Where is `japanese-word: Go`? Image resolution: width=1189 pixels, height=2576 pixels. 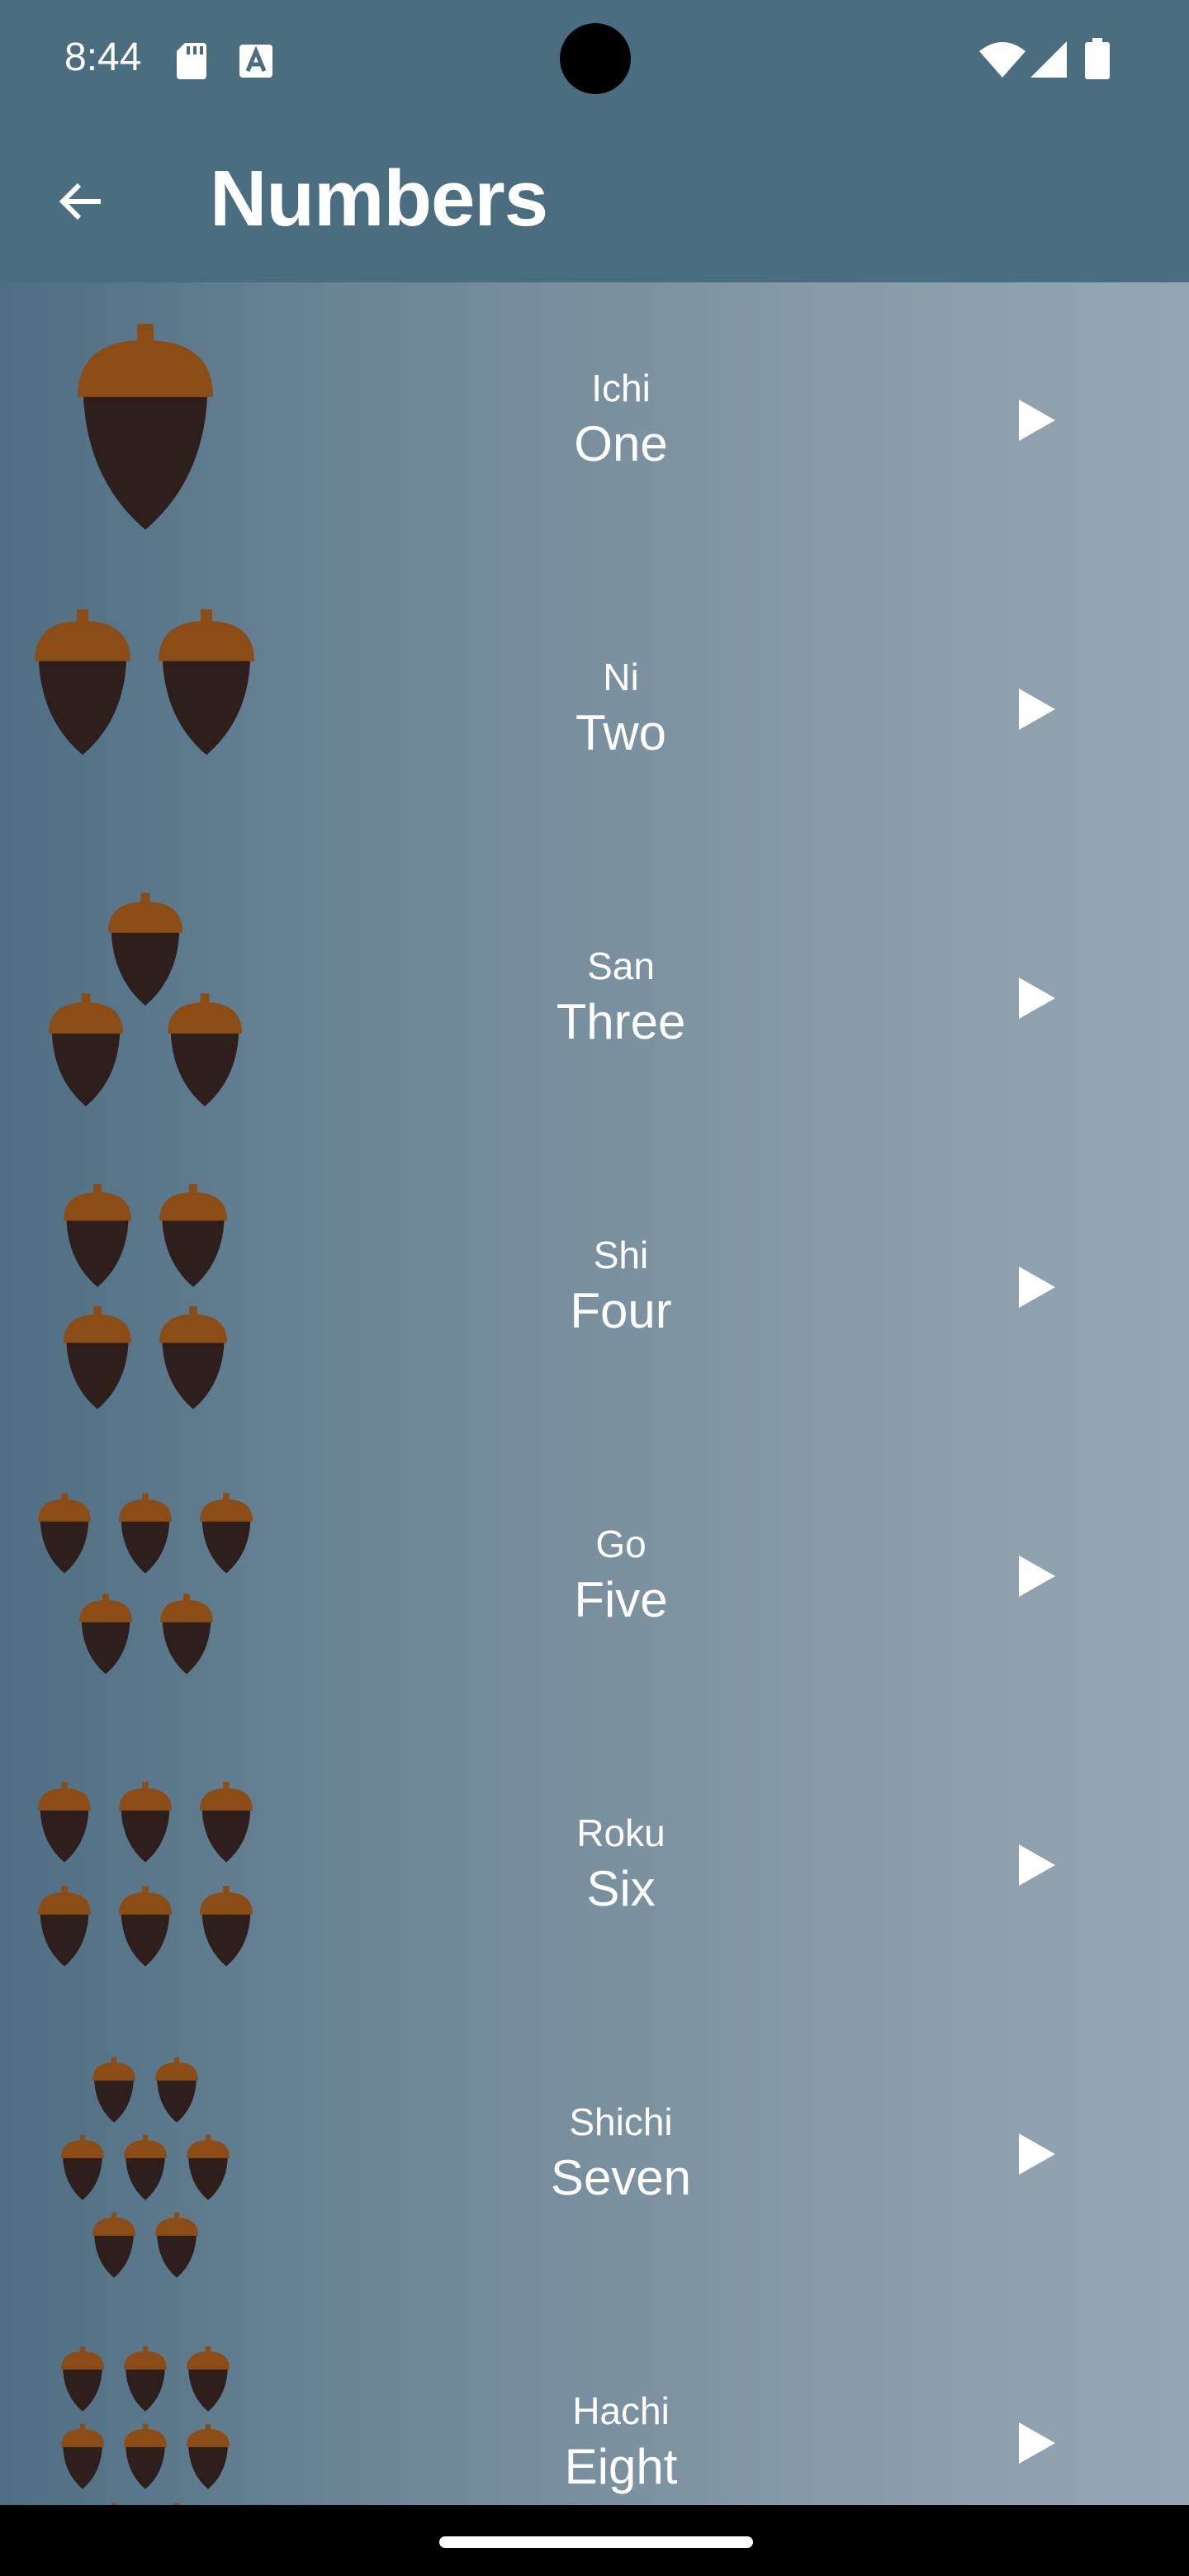
japanese-word: Go is located at coordinates (621, 1543).